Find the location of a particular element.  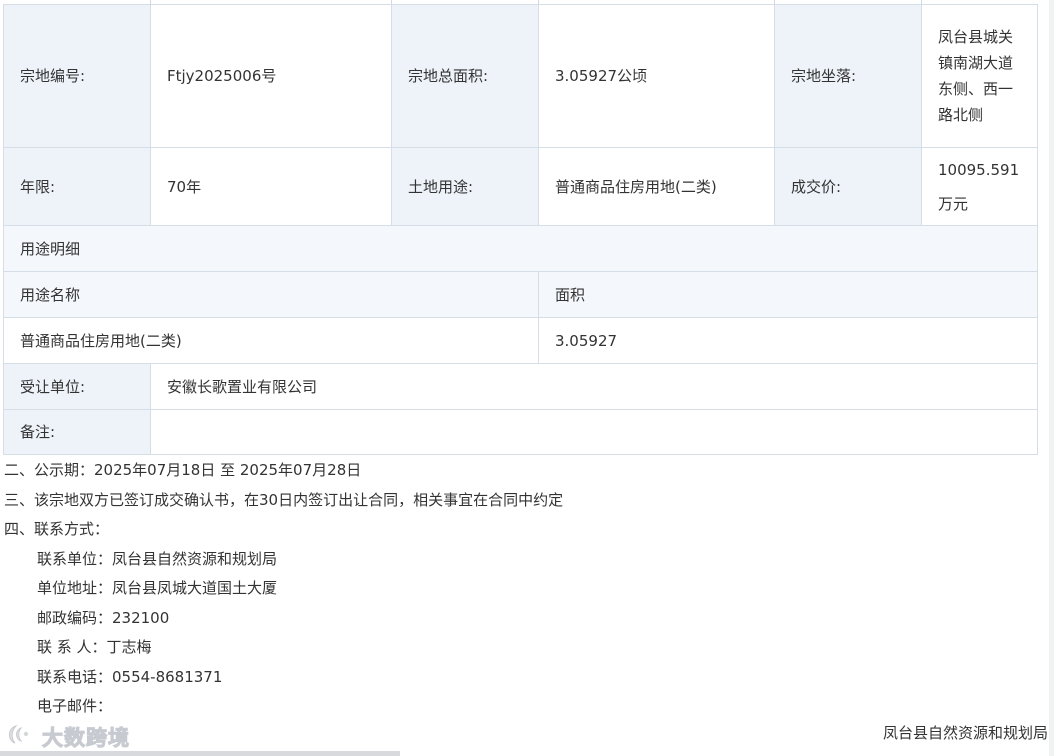

grantee-label: 受让单位: is located at coordinates (77, 386).